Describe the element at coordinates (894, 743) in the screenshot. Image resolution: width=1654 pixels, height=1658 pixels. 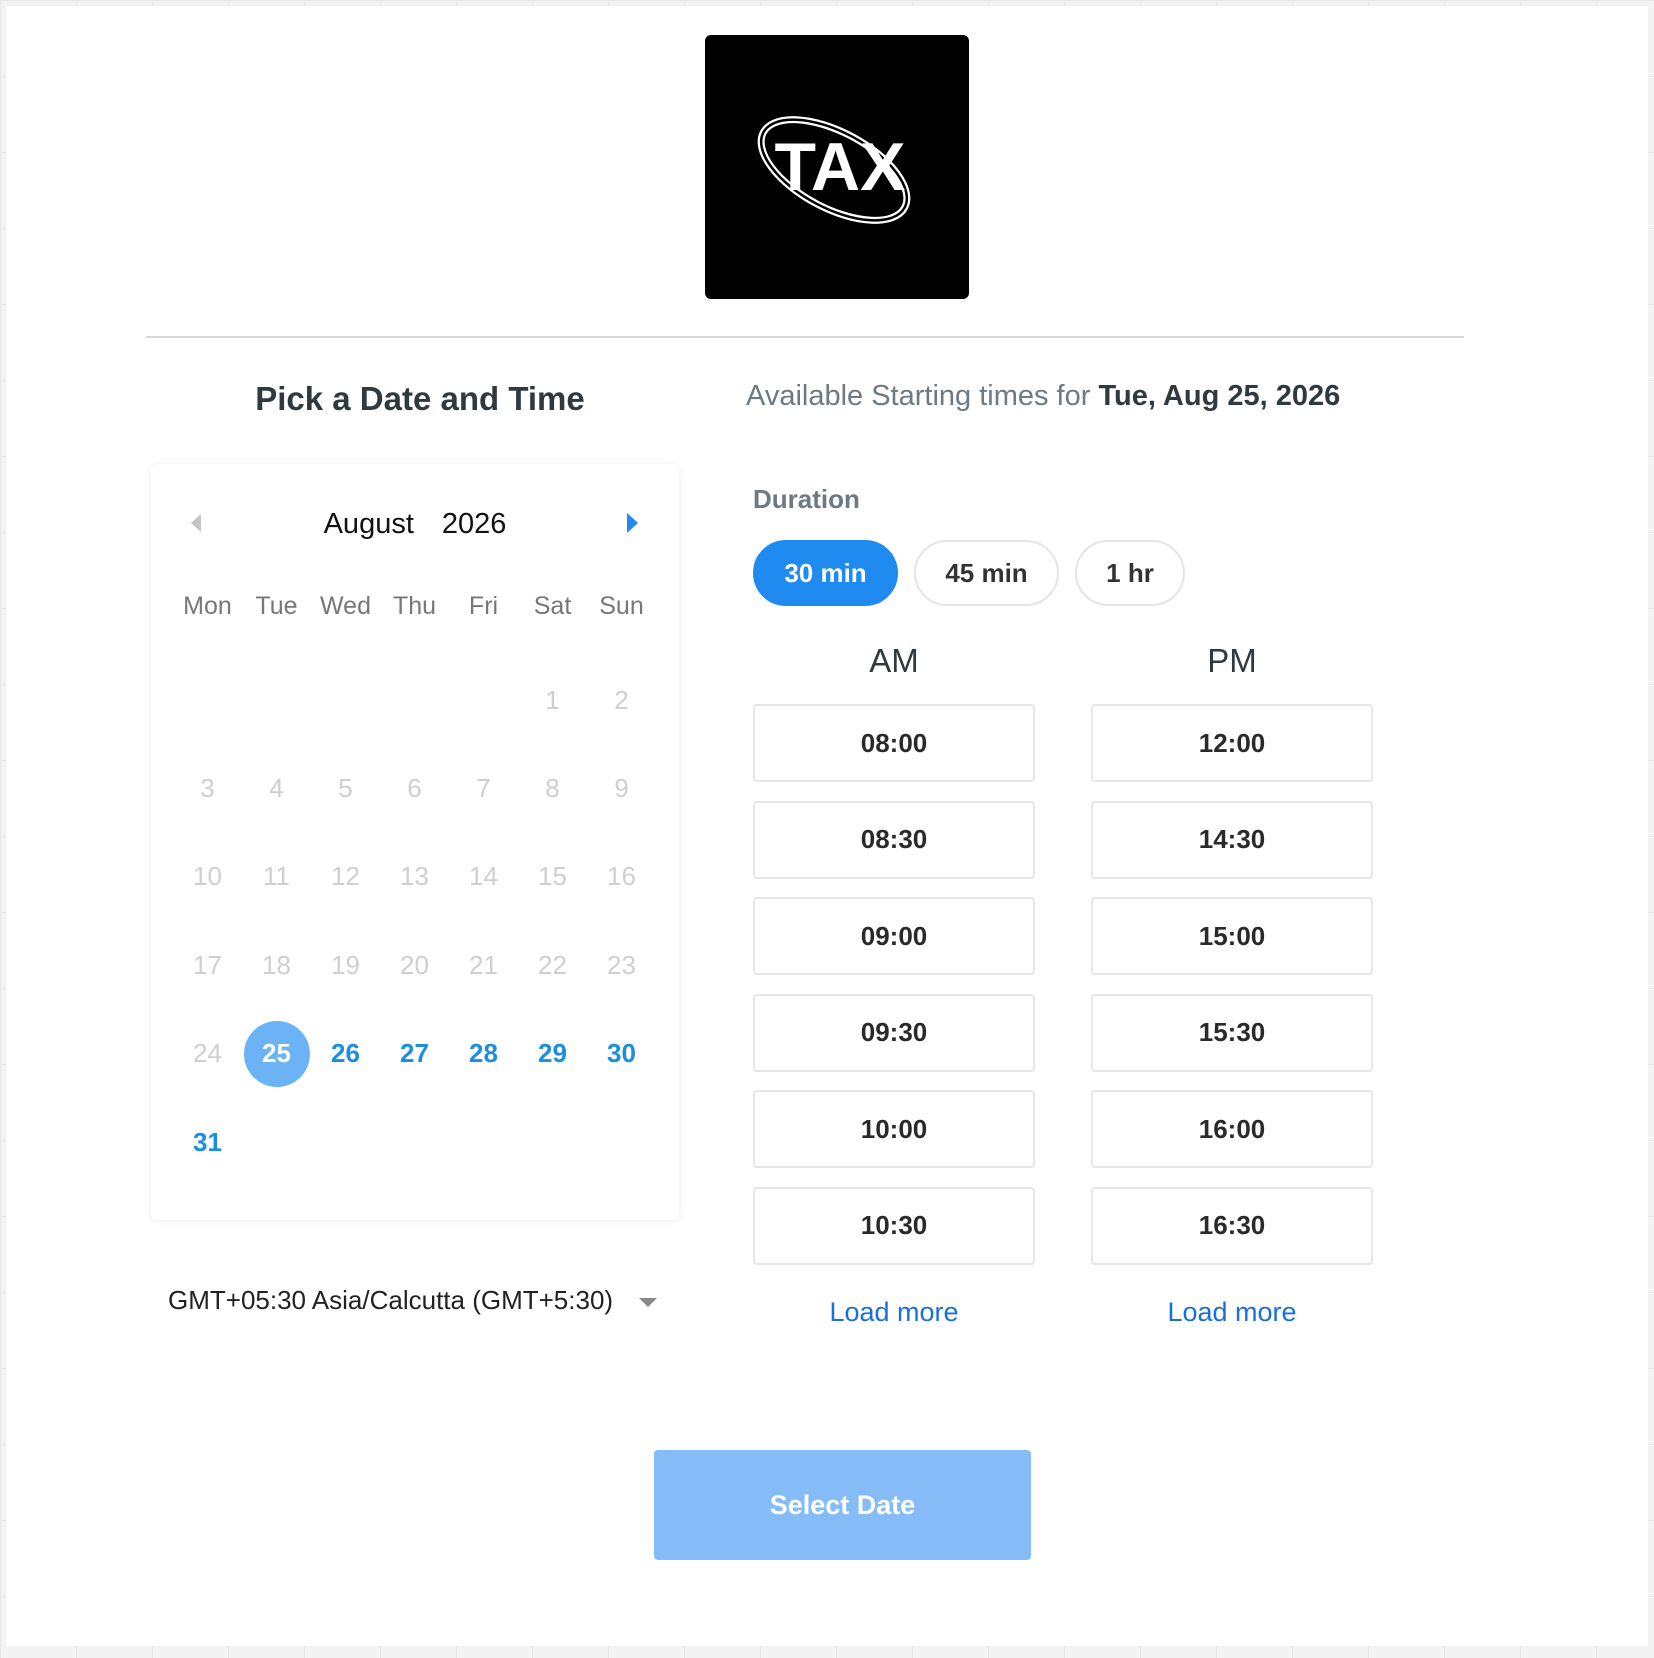
I see `time-slot-button: 08:00` at that location.